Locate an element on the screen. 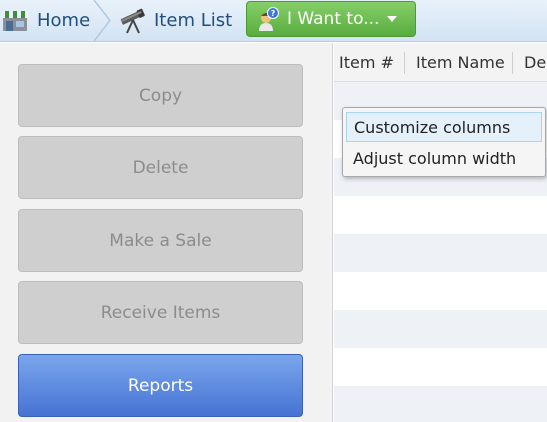  customize-columns-menu-item: Customize columns is located at coordinates (444, 127).